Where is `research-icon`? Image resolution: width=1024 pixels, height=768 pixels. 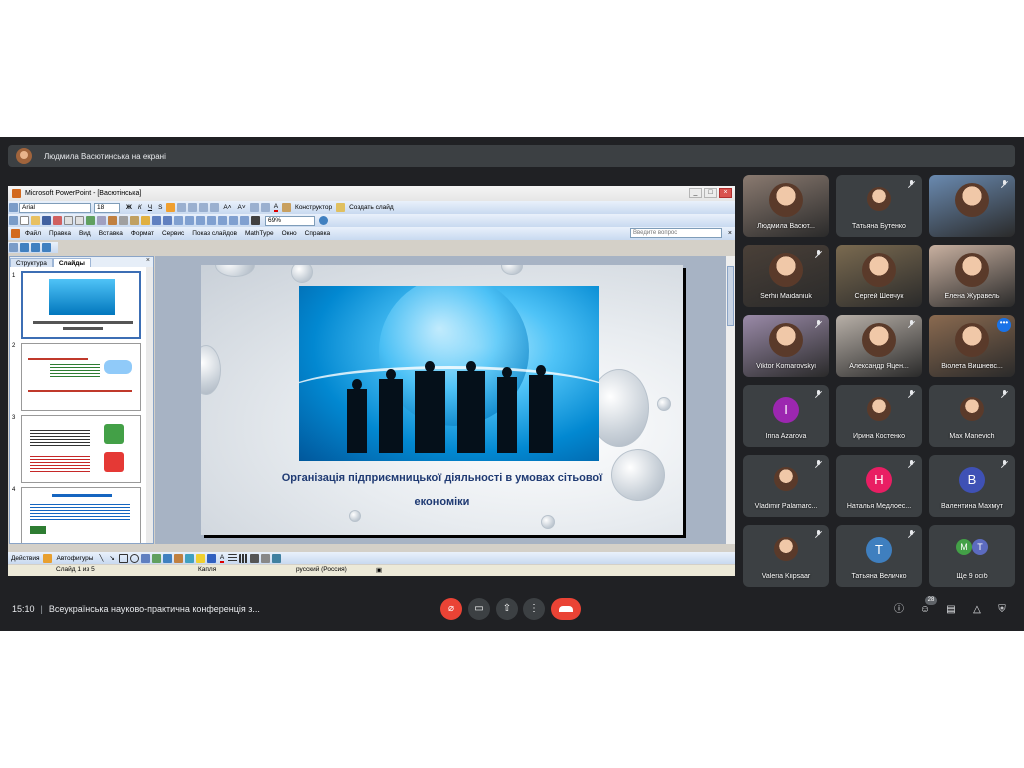
research-icon is located at coordinates (101, 220).